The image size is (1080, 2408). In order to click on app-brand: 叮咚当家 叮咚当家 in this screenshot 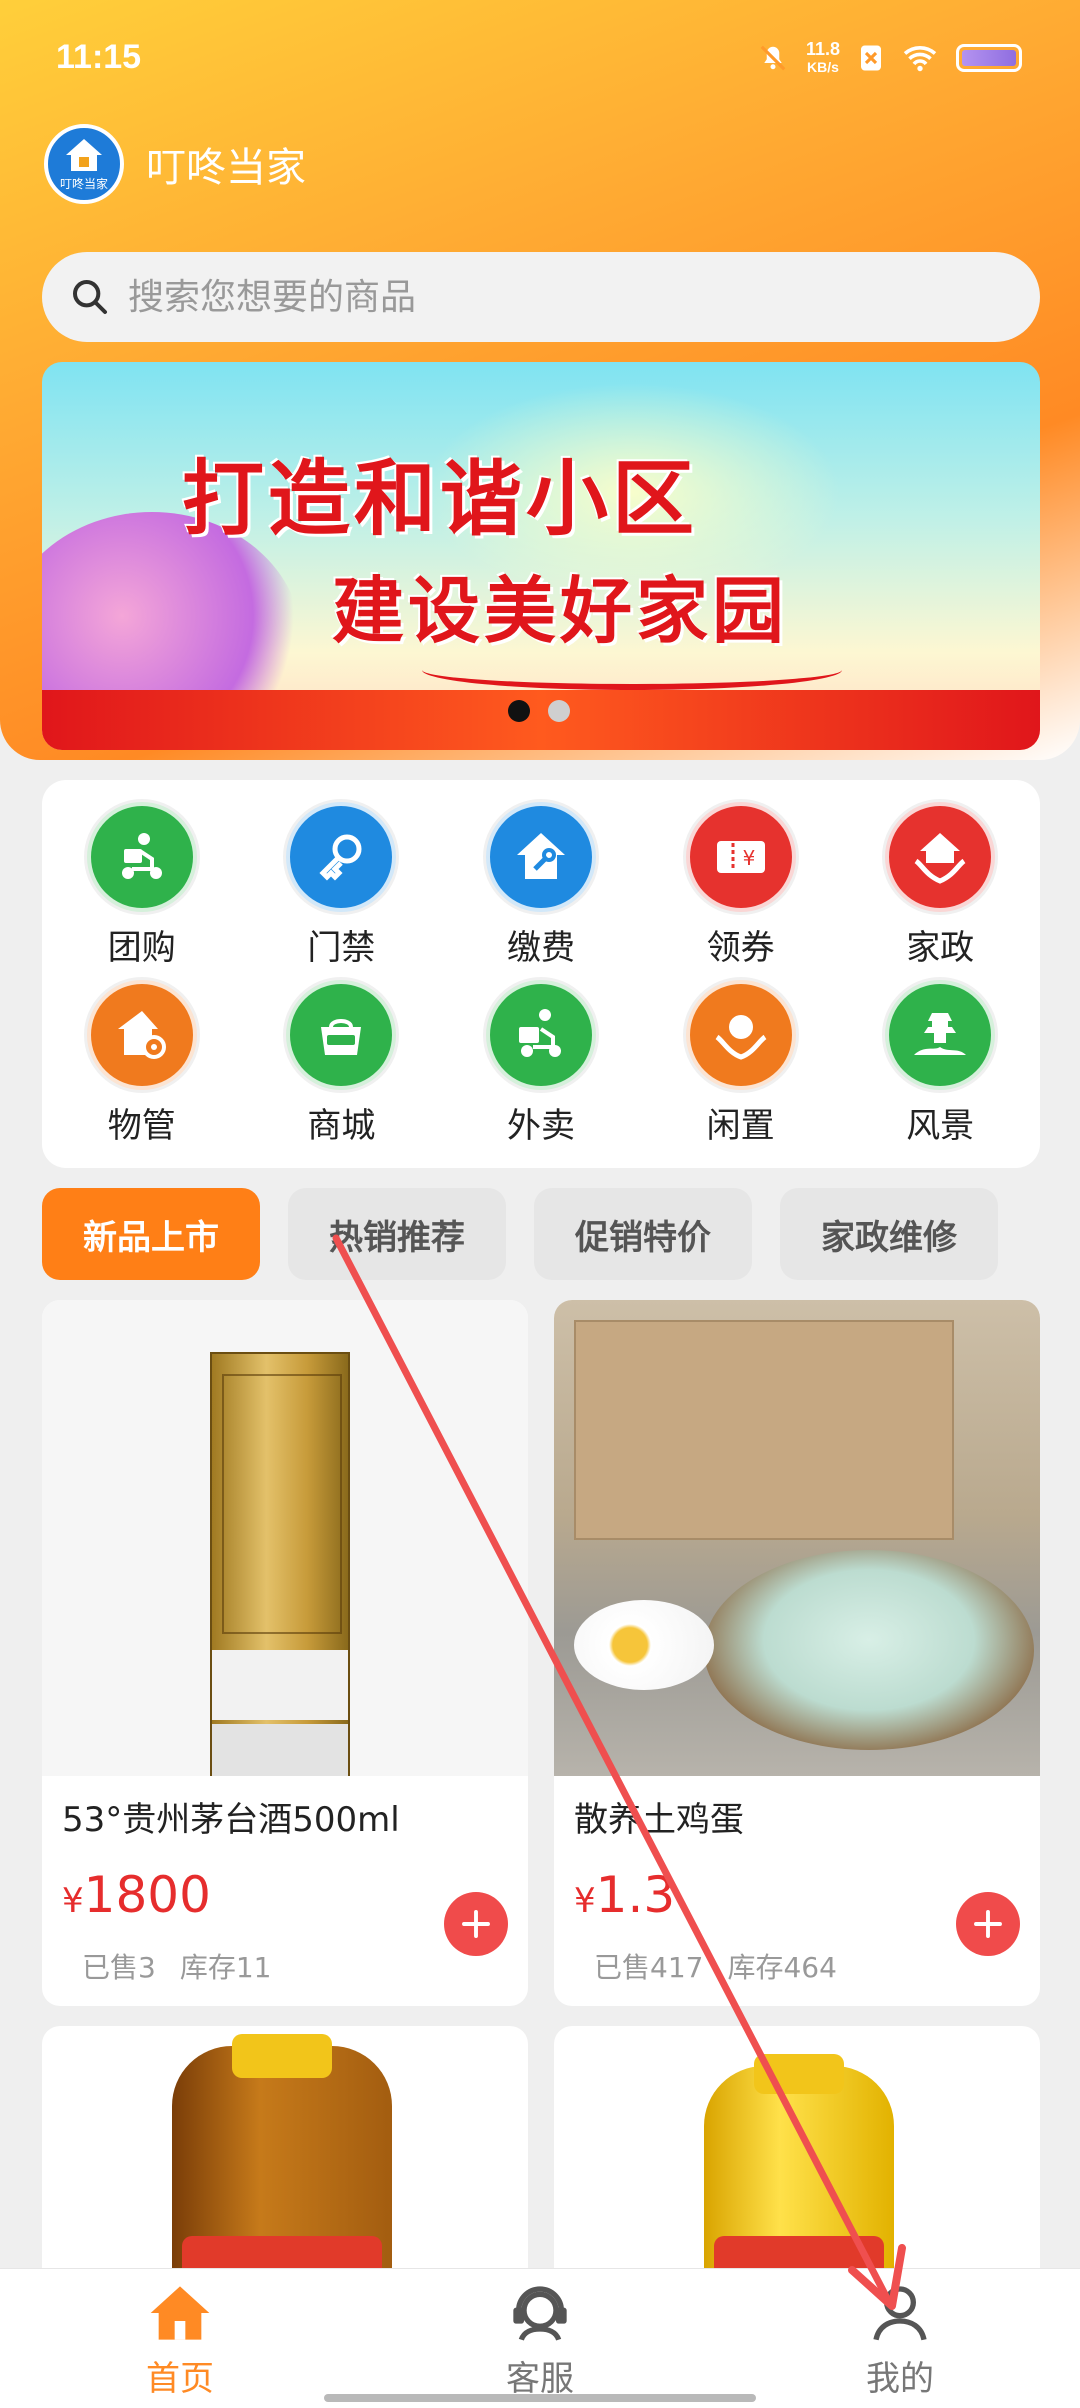, I will do `click(175, 164)`.